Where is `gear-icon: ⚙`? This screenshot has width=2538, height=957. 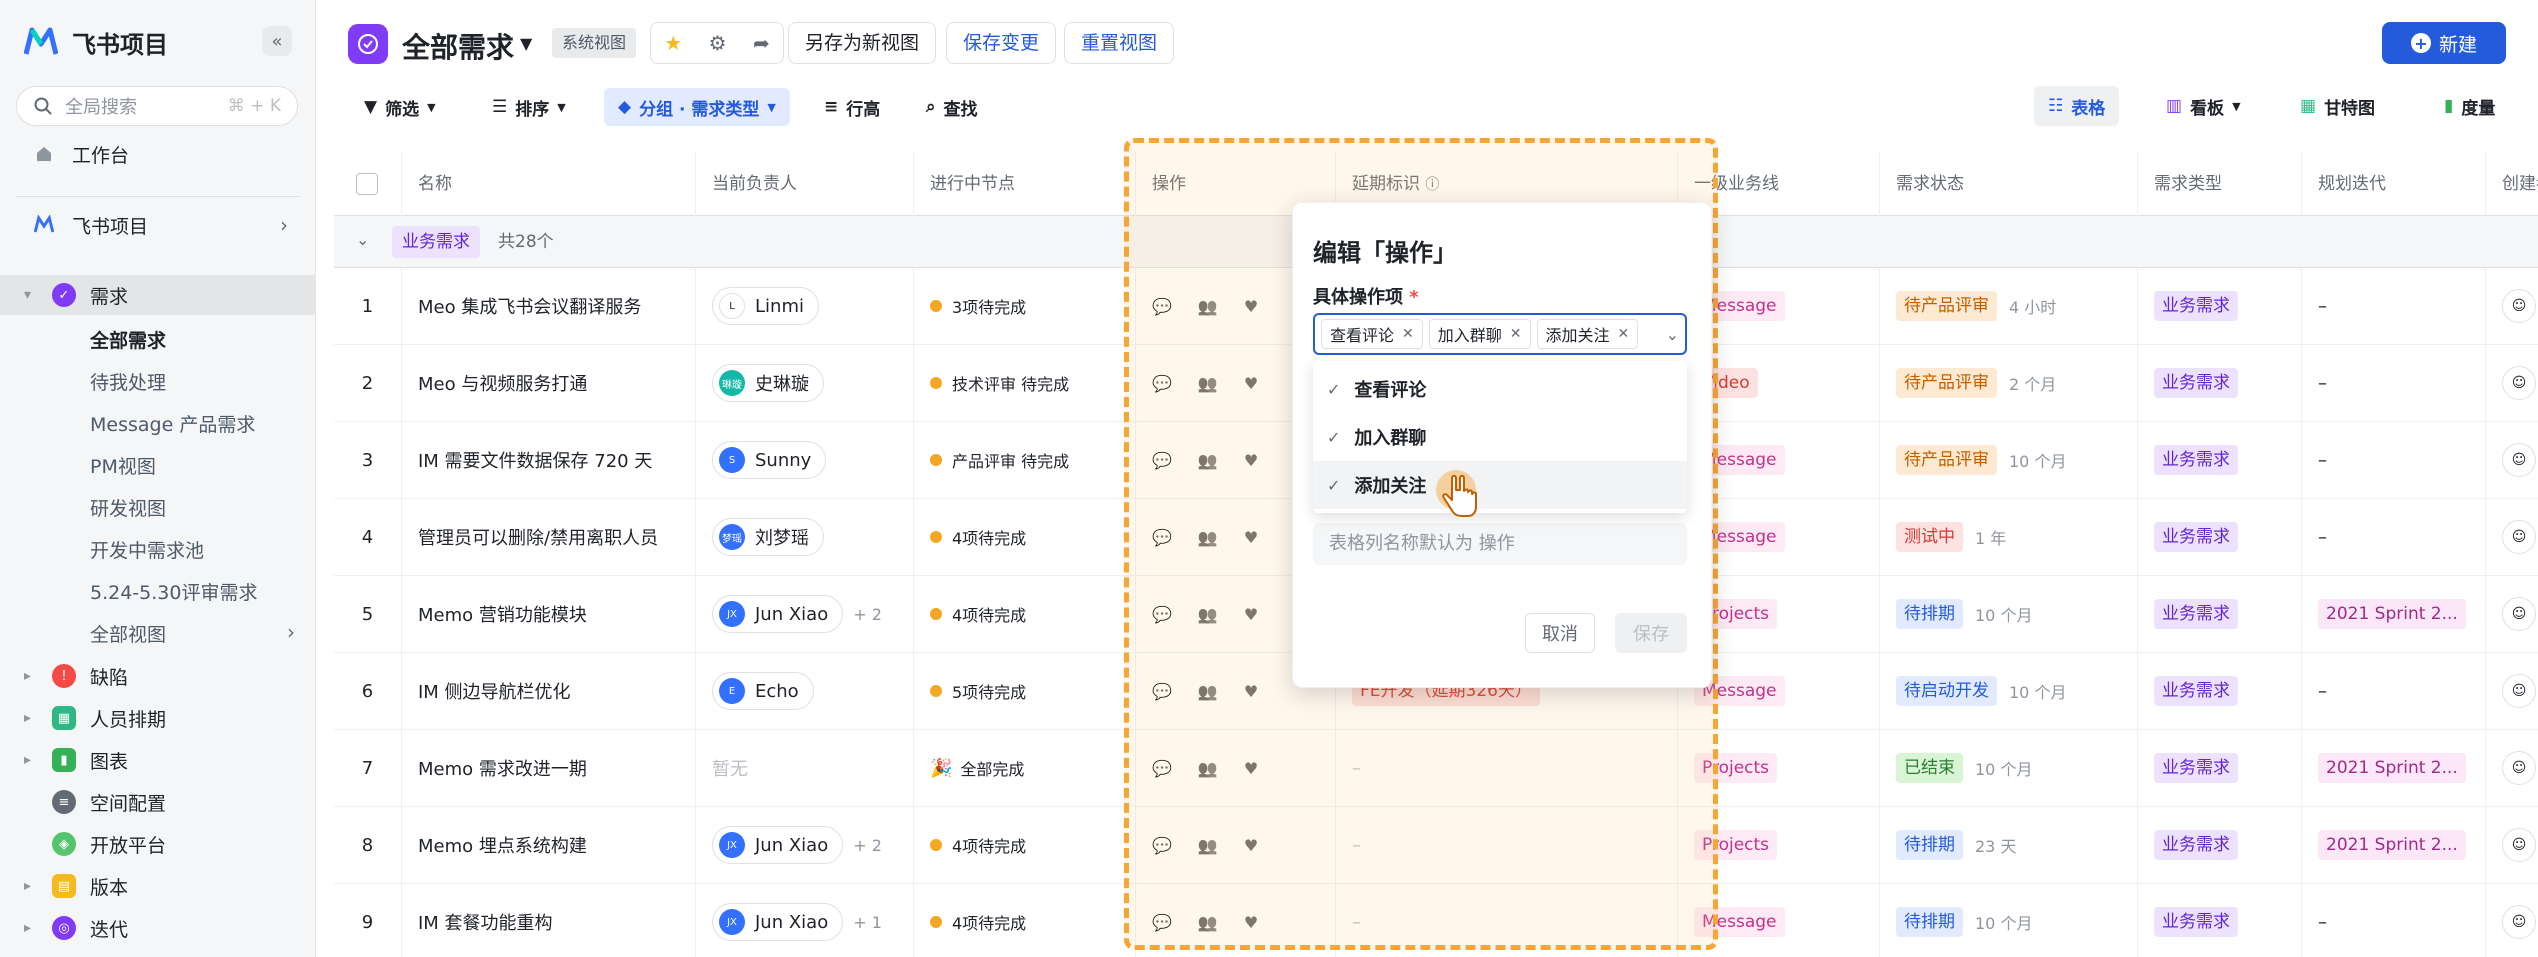
gear-icon: ⚙ is located at coordinates (718, 43).